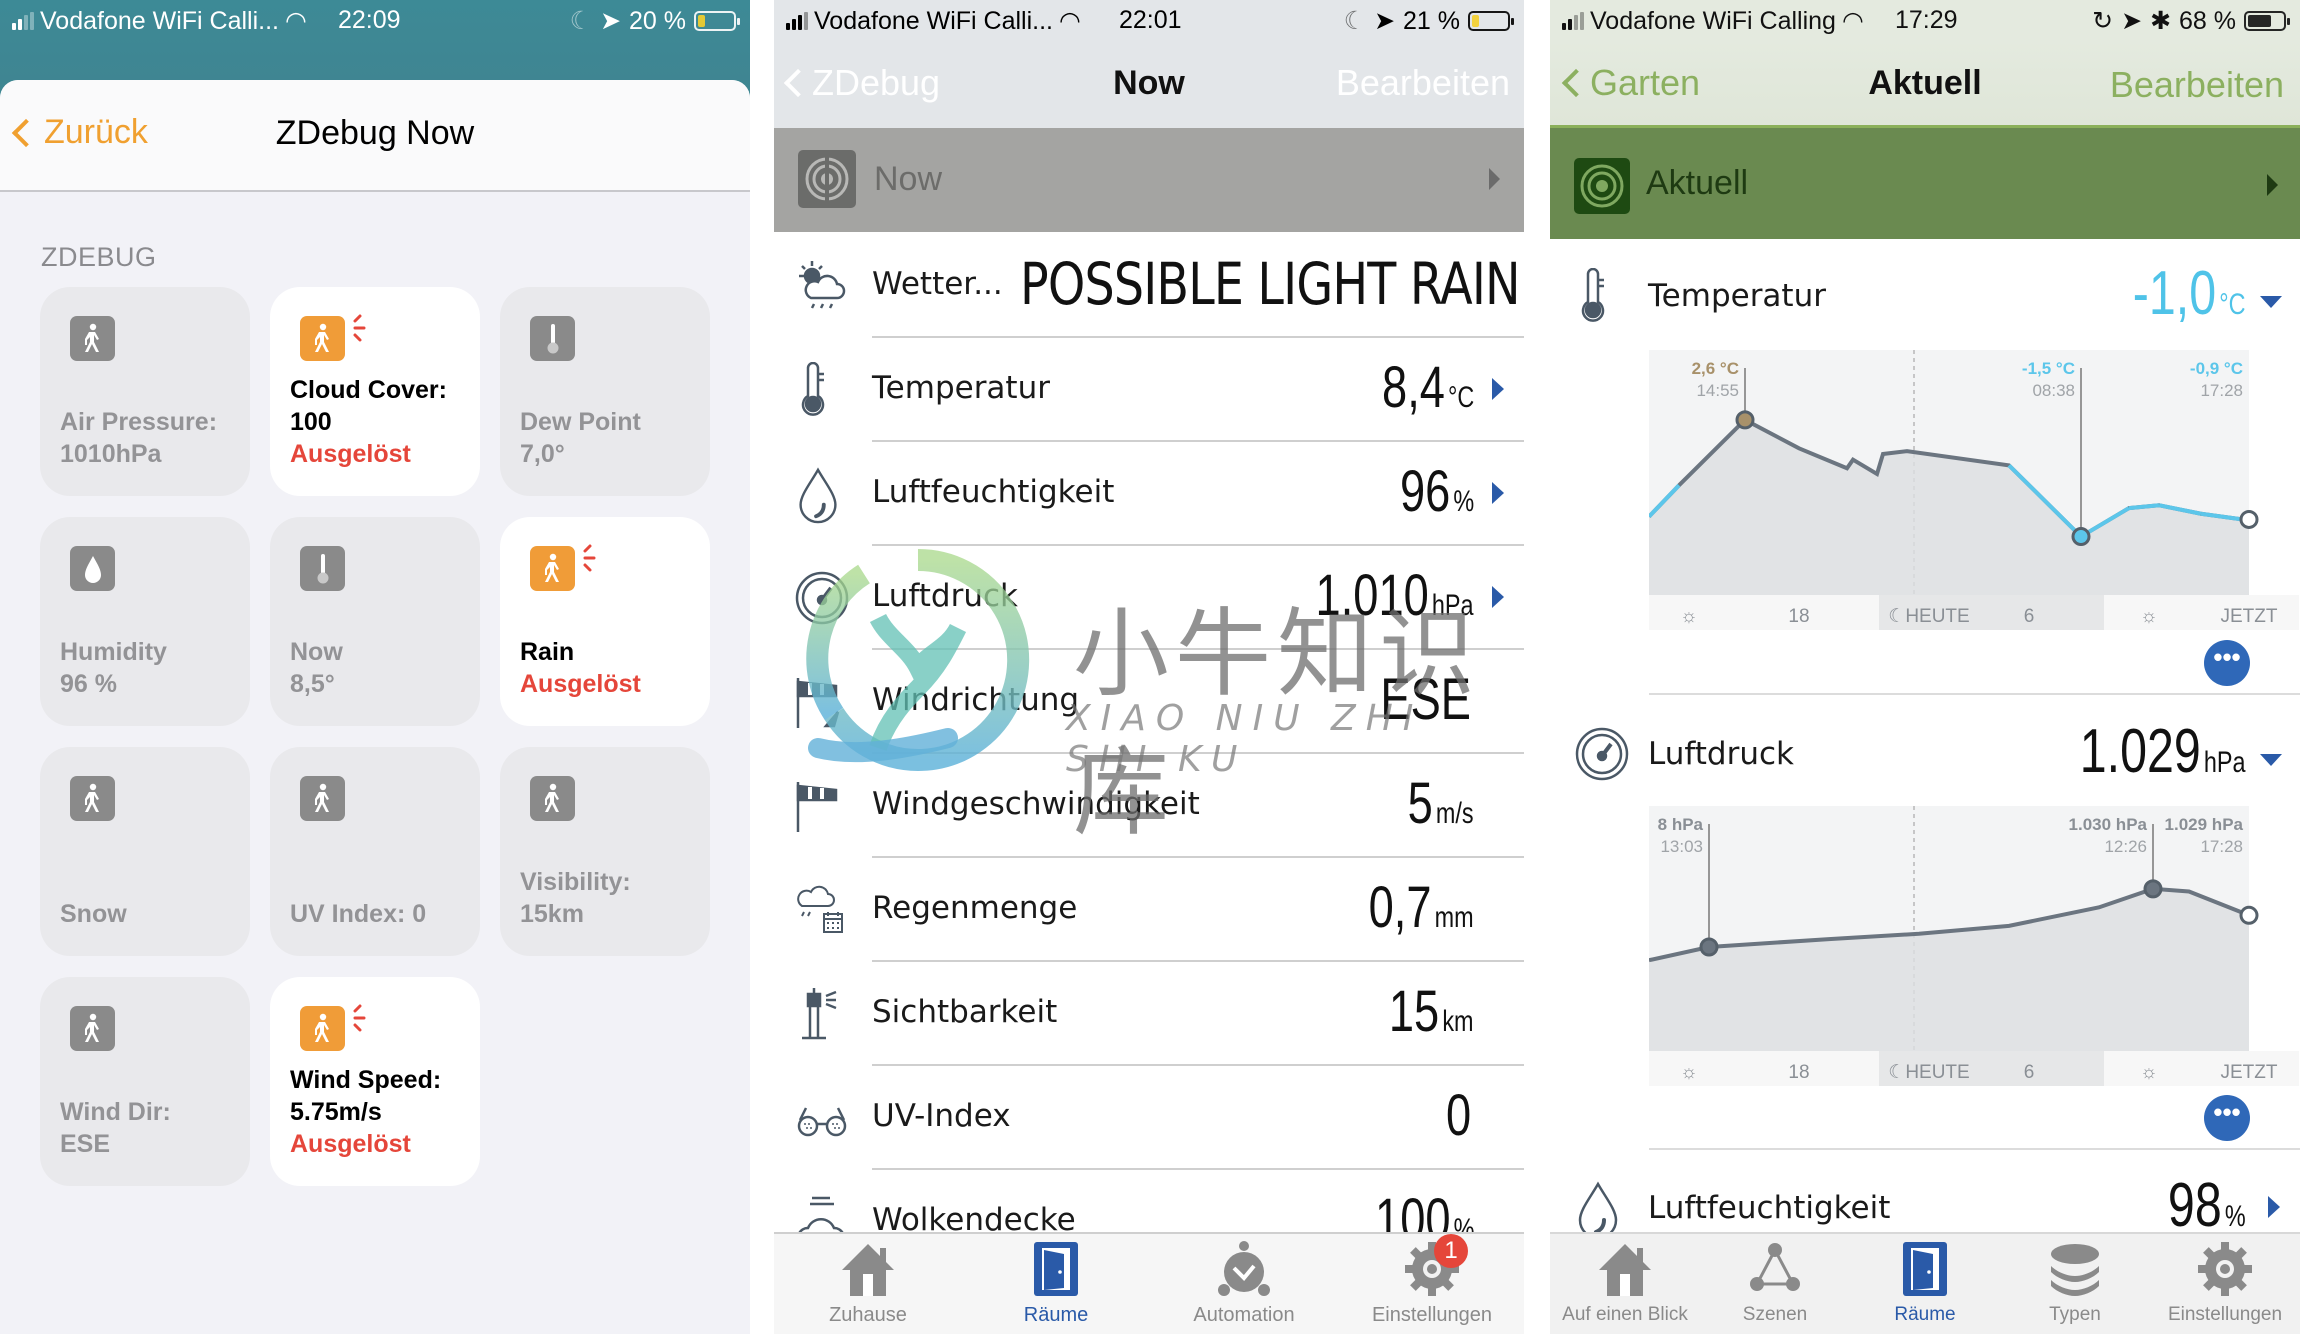  What do you see at coordinates (1715, 368) in the screenshot?
I see `marker-value-label: 2,6 °C` at bounding box center [1715, 368].